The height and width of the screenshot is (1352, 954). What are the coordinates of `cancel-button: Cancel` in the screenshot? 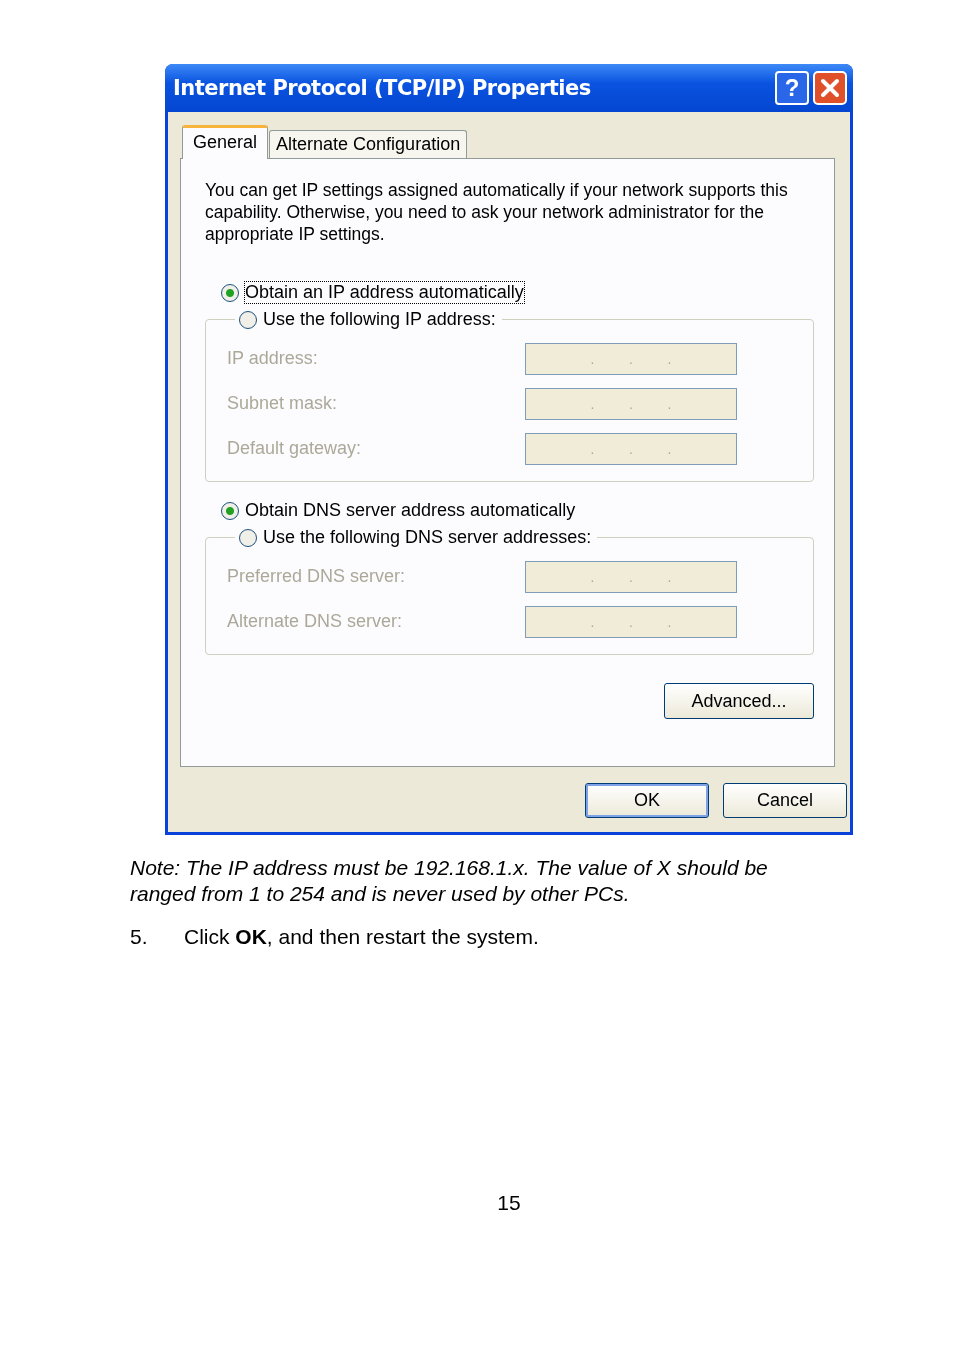 It's located at (785, 800).